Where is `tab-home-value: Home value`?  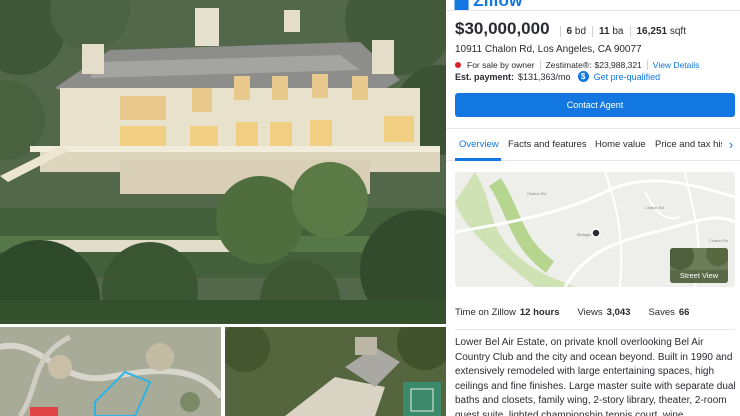 tab-home-value: Home value is located at coordinates (620, 144).